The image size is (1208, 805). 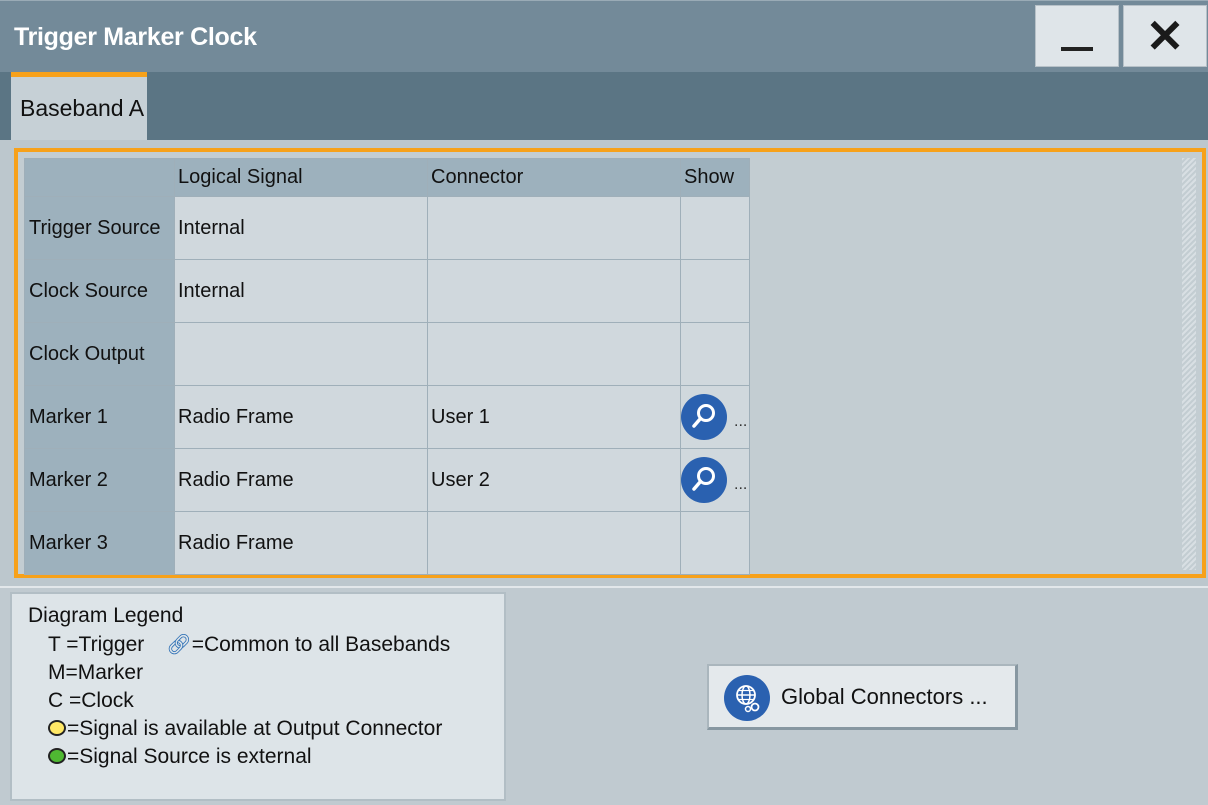 I want to click on table-row: Clock Source Internal, so click(x=387, y=291).